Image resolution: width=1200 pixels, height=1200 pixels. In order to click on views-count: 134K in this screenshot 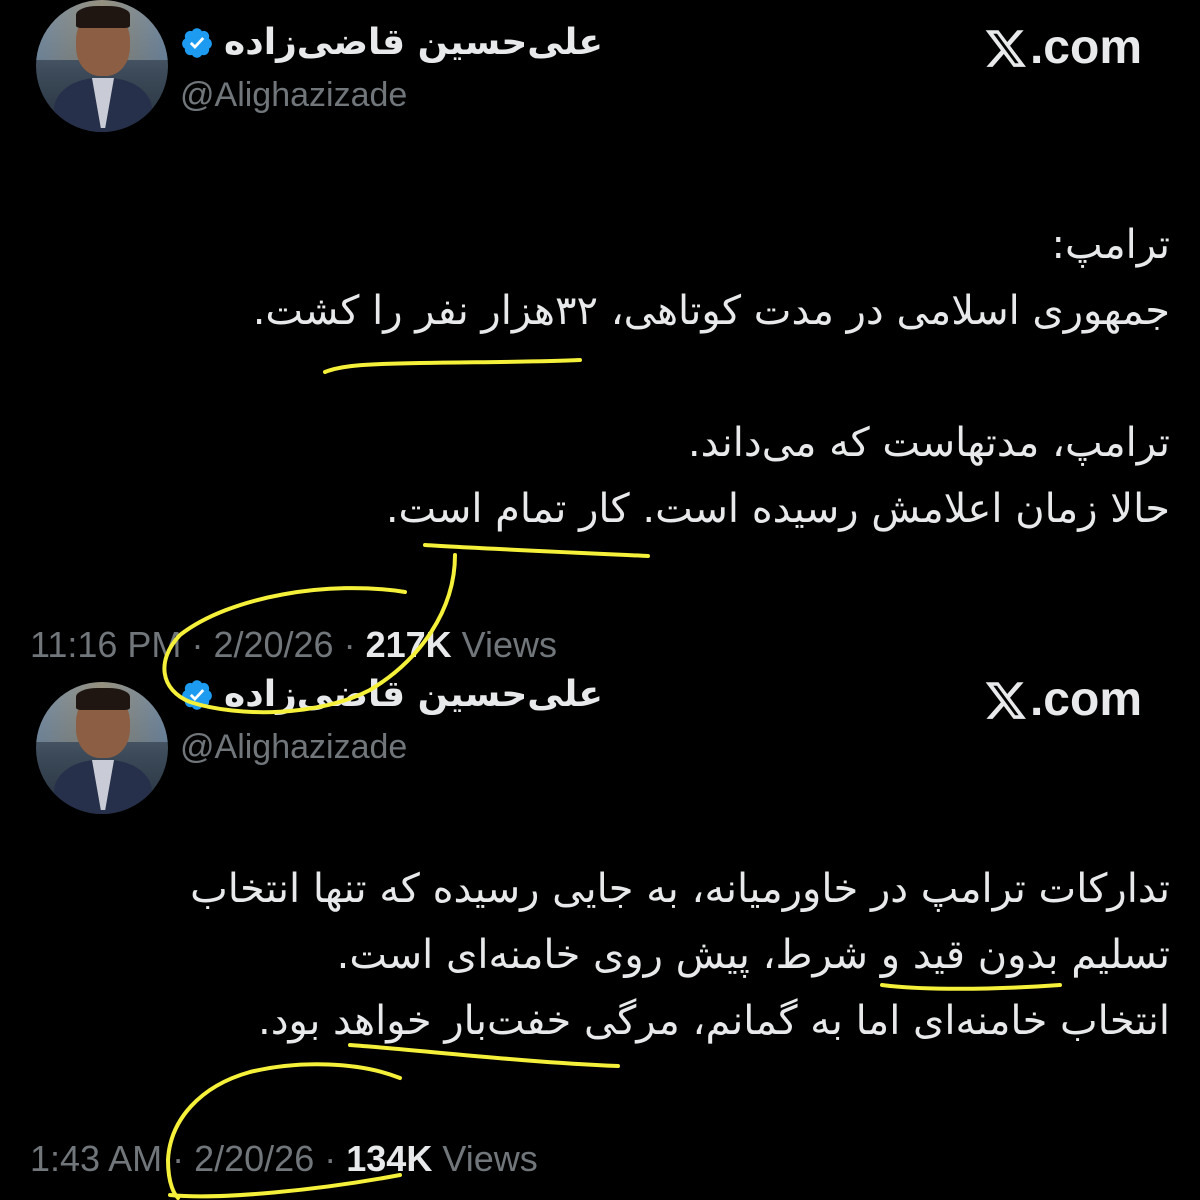, I will do `click(389, 1158)`.